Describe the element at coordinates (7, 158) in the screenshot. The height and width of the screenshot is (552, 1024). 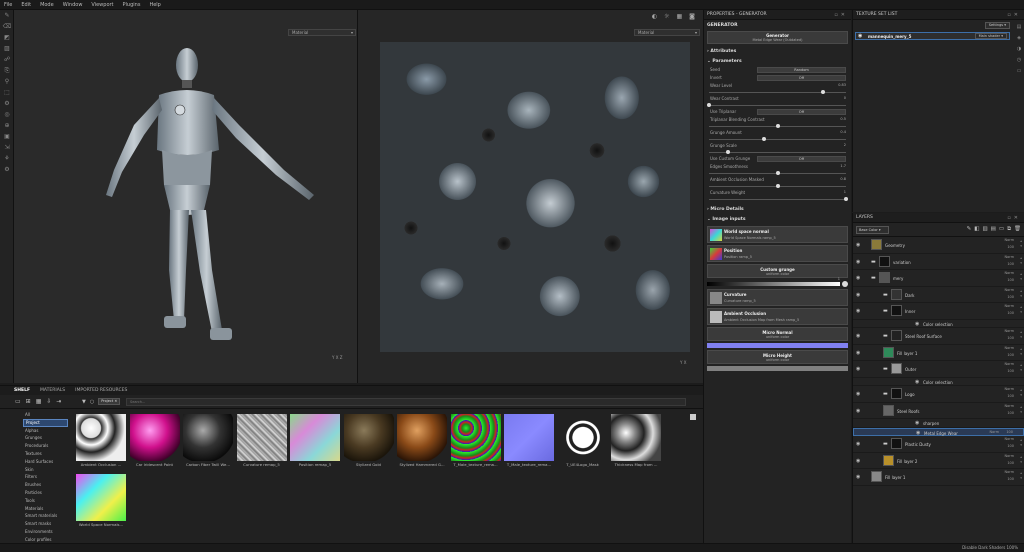
I see `camera-icon: ⚘` at that location.